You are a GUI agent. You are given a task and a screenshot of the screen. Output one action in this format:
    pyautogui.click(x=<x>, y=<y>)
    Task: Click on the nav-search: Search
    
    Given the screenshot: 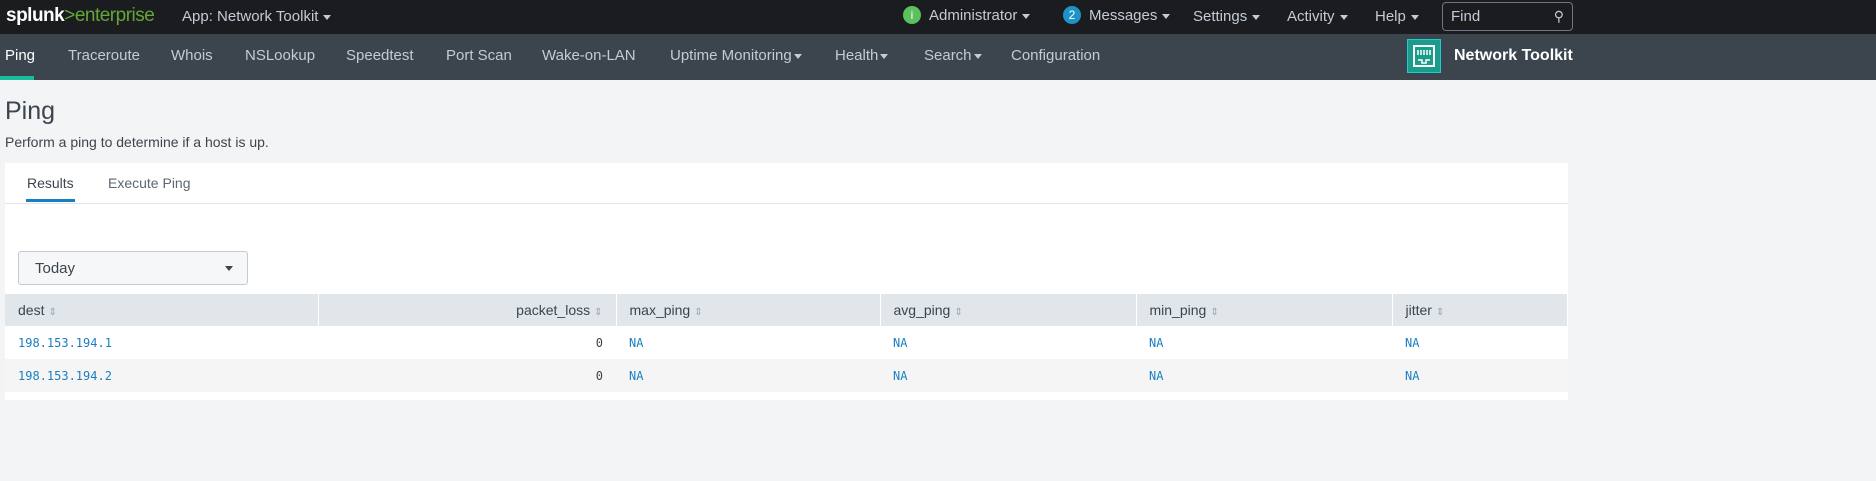 What is the action you would take?
    pyautogui.click(x=953, y=55)
    